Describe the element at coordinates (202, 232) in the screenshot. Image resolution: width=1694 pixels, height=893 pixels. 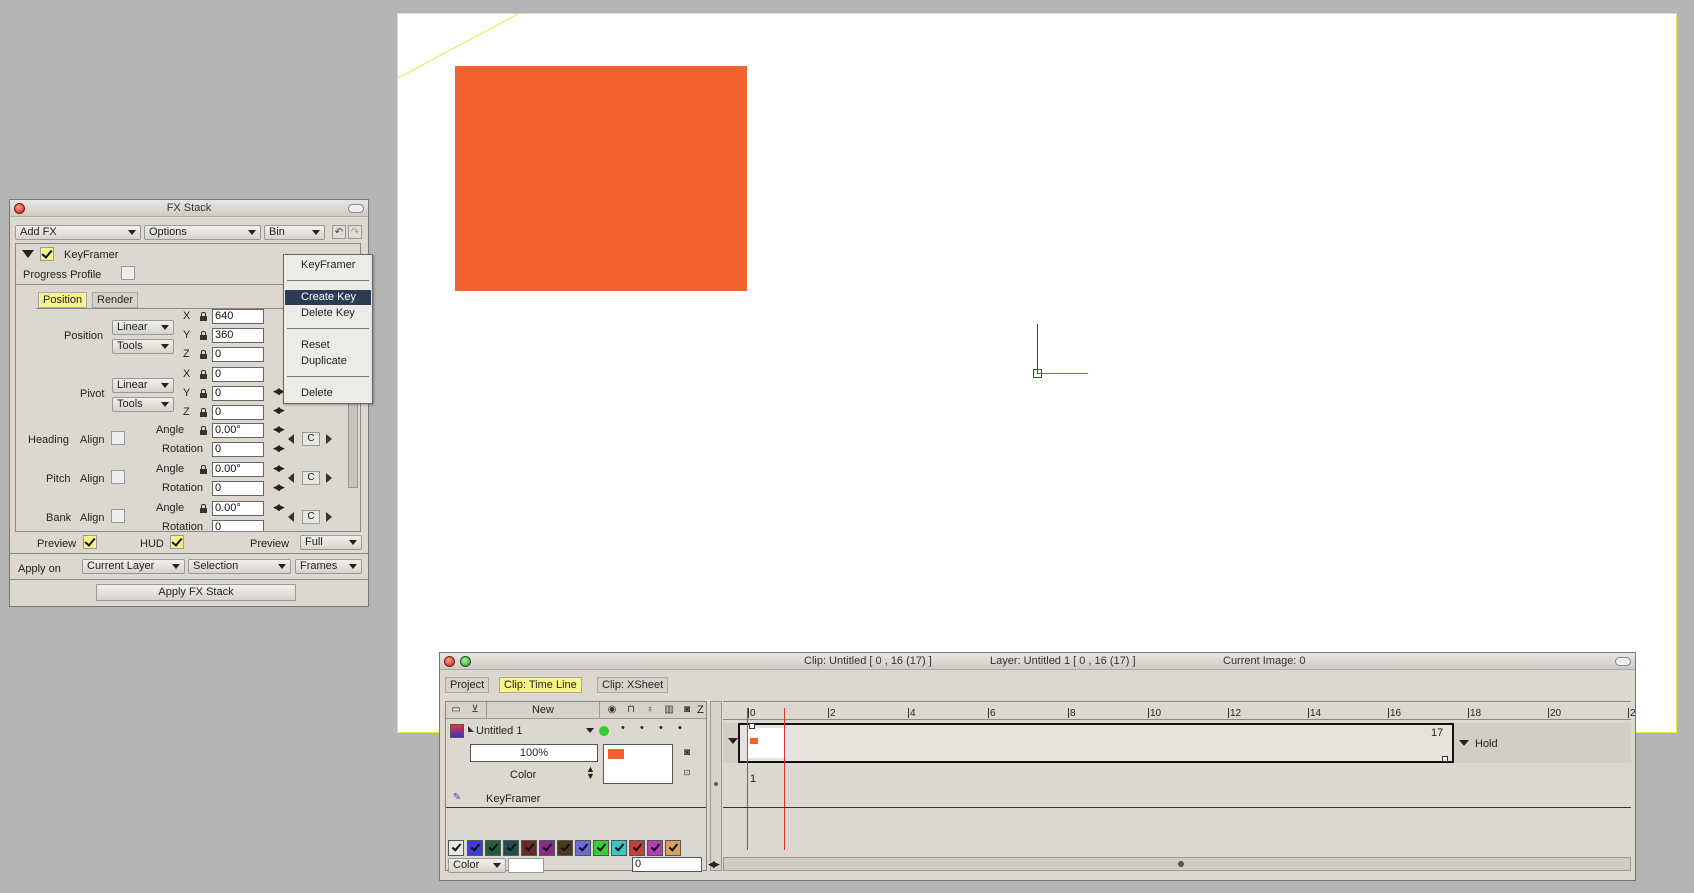
I see `options-dropdown: Options` at that location.